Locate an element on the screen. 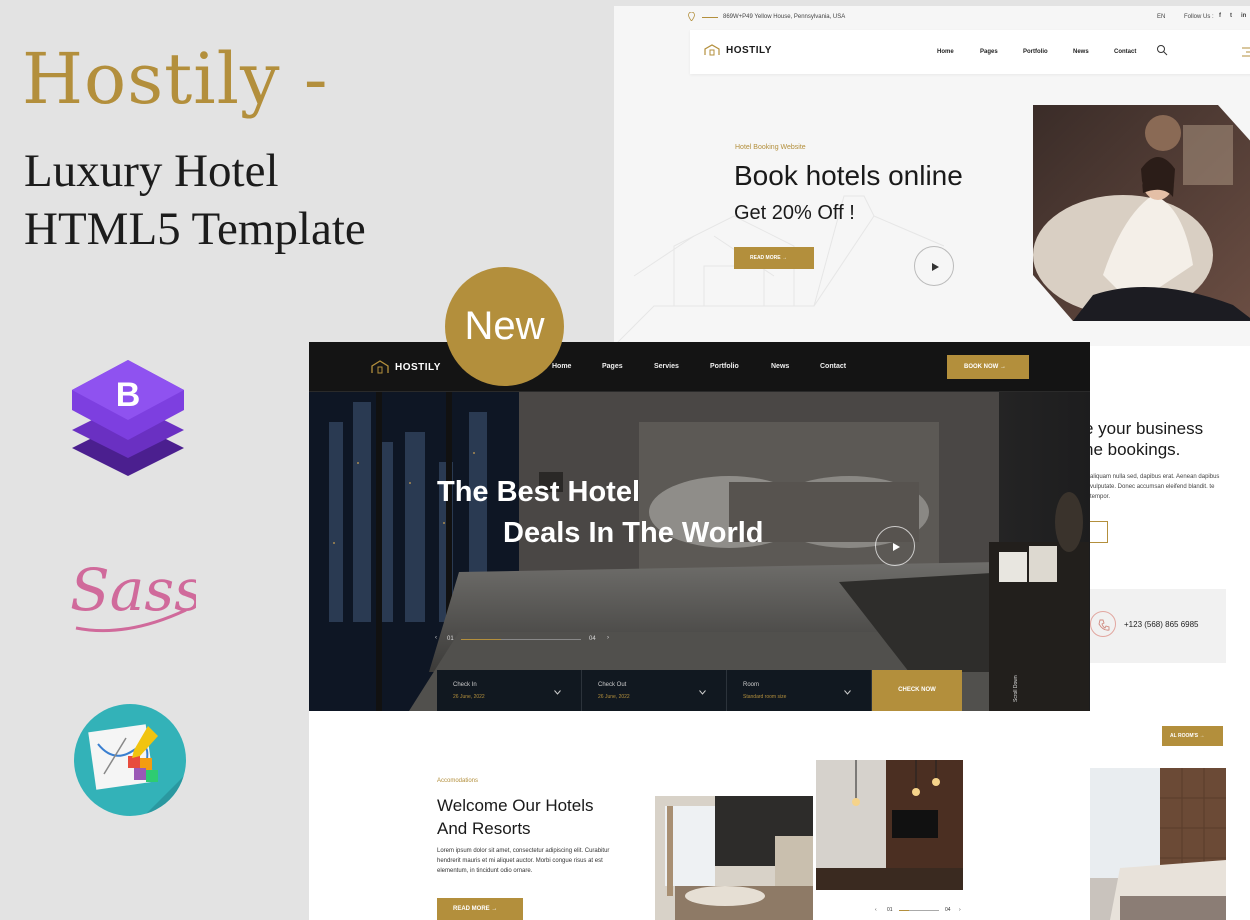  promo-subtitle-line2: HTML5 Template is located at coordinates (195, 229).